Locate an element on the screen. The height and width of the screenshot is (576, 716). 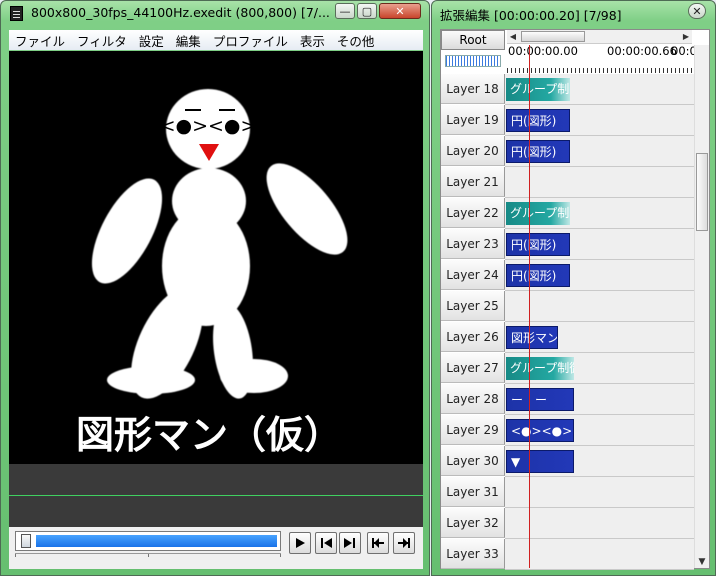
layer-row: Layer 24 円(図形) is located at coordinates (567, 275).